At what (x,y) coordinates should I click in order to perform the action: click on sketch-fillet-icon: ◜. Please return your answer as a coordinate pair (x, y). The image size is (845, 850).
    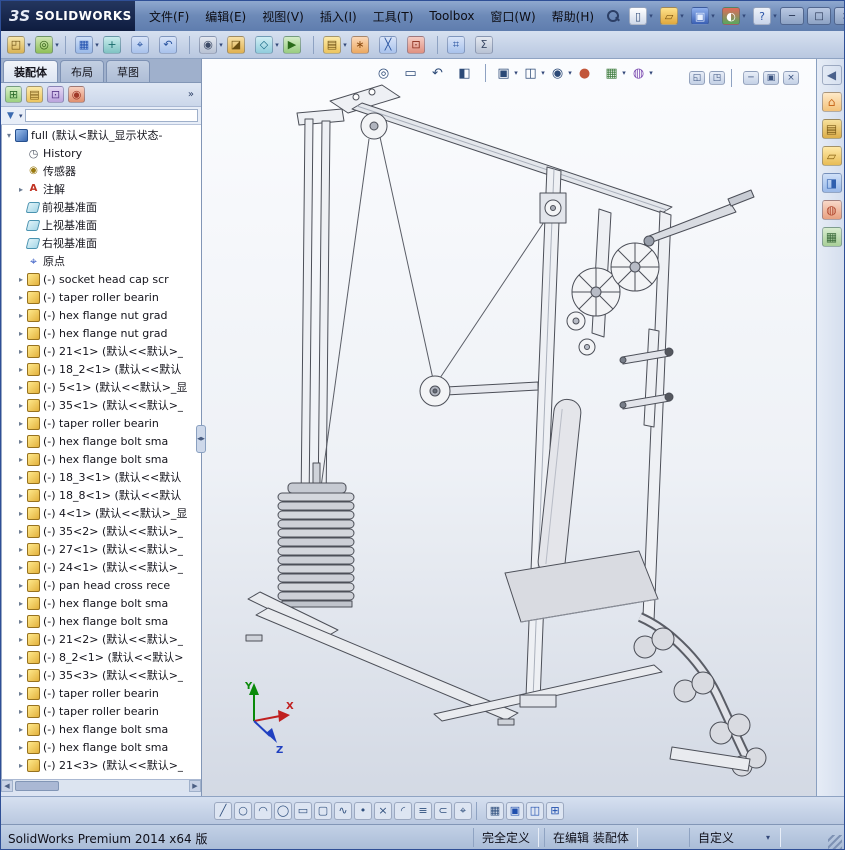
    Looking at the image, I should click on (403, 810).